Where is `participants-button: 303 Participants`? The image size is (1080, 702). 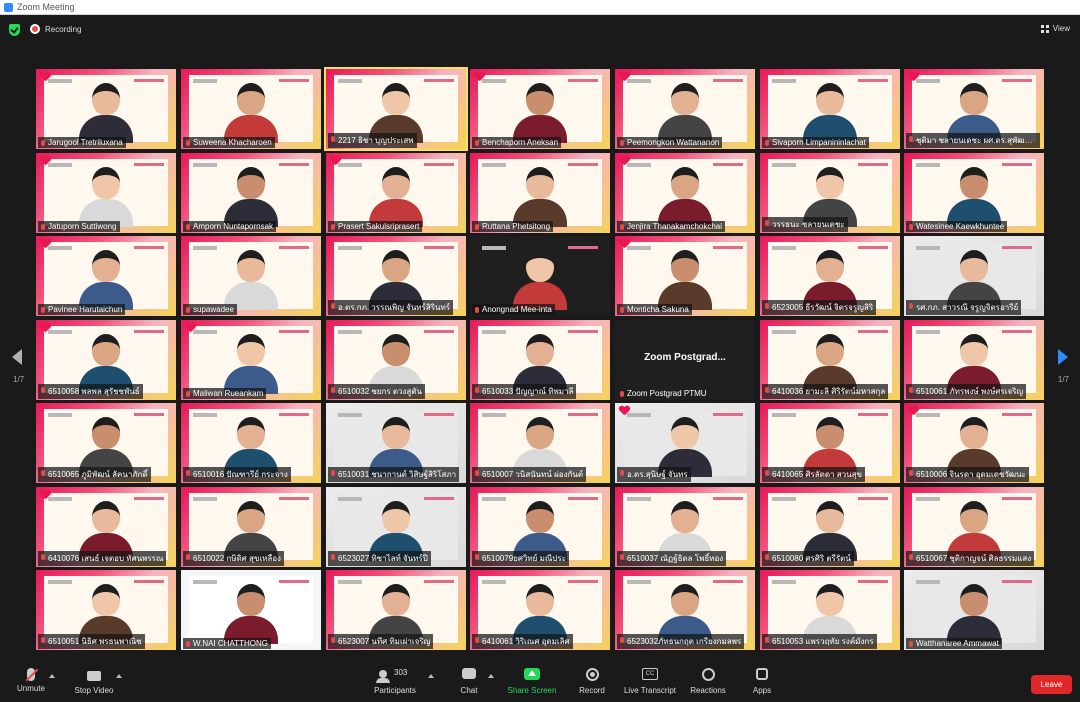 participants-button: 303 Participants is located at coordinates (395, 681).